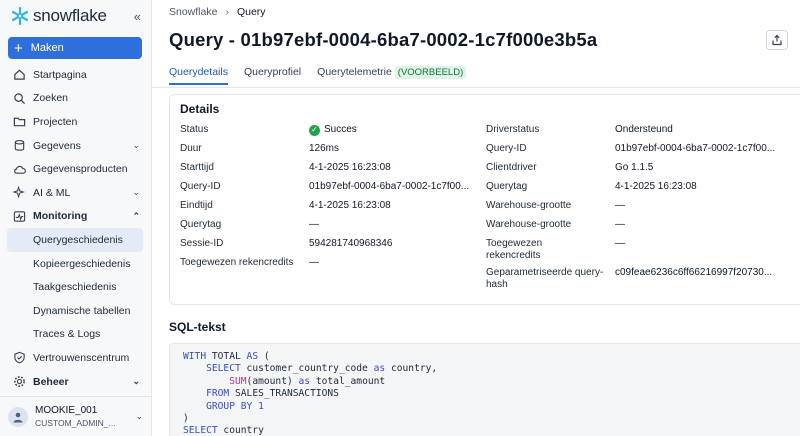 The width and height of the screenshot is (800, 436). Describe the element at coordinates (47, 48) in the screenshot. I see `make-button-label: Maken` at that location.